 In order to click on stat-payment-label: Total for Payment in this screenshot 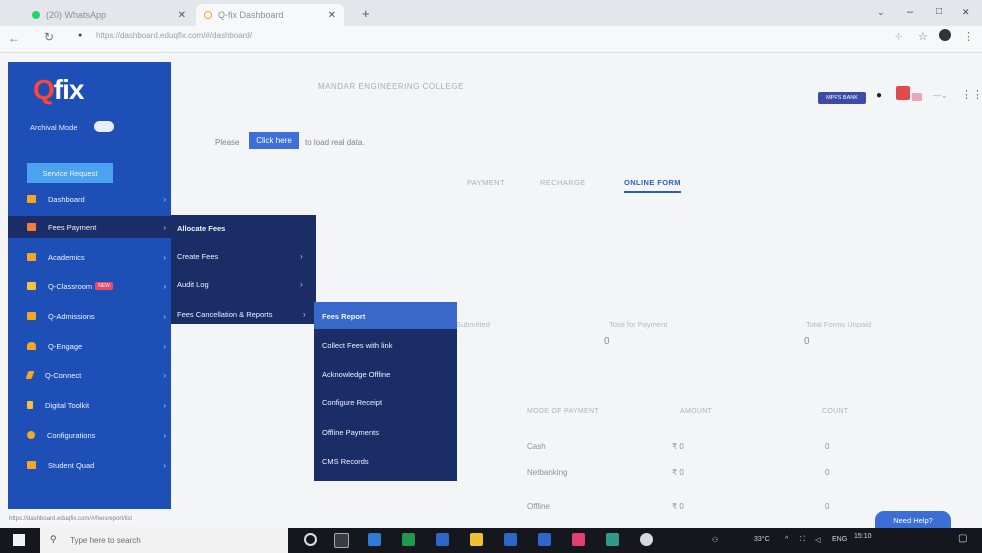, I will do `click(638, 324)`.